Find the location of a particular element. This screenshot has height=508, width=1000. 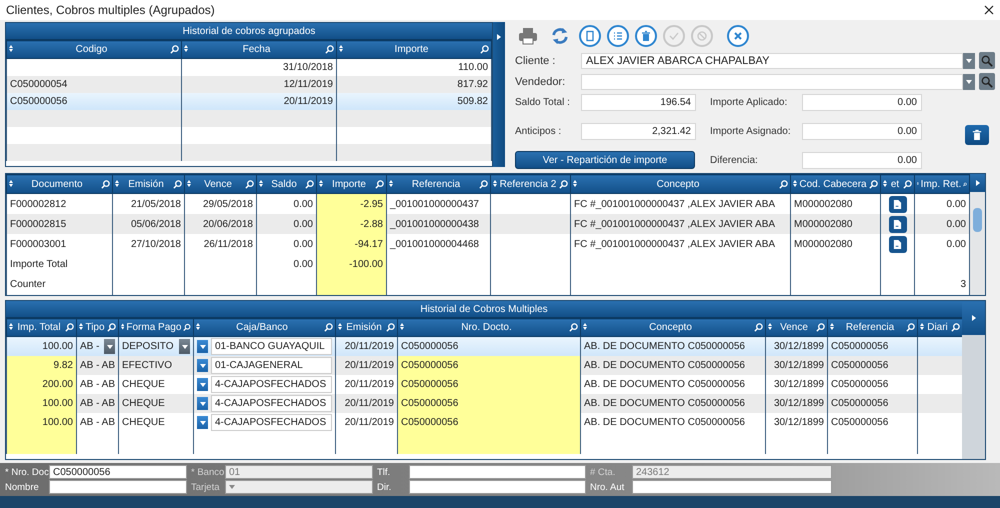

table-row: F000003001 27/10/2018 26/11/2018 0.00 -94.17 _001001000004468 FC #_001001000000437 ,ALEX JAVIER ABA M000002080 0.00 is located at coordinates (488, 244).